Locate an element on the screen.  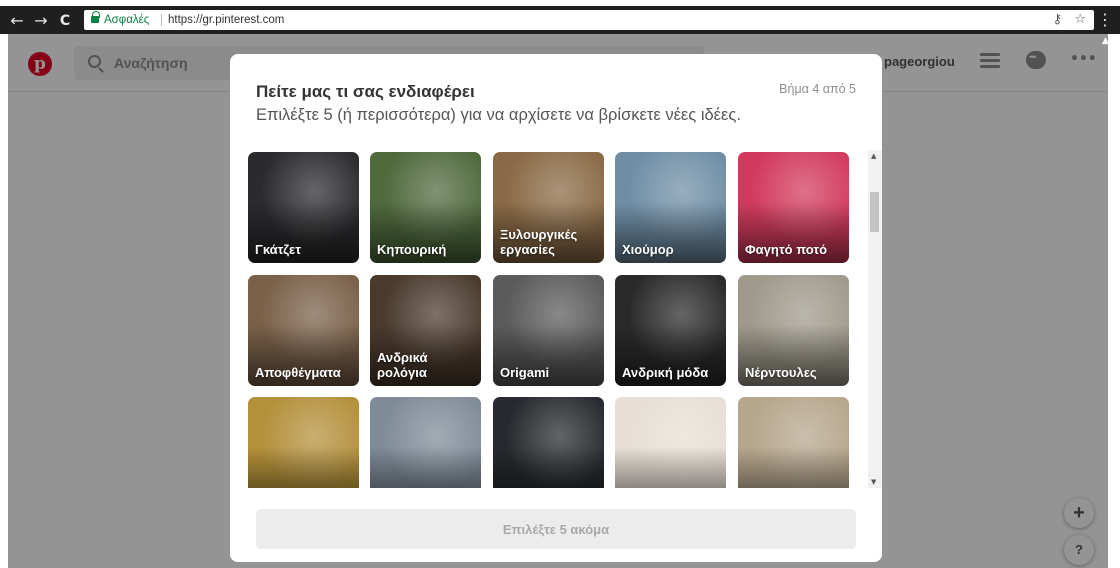
scrollbar-thumb is located at coordinates (874, 212).